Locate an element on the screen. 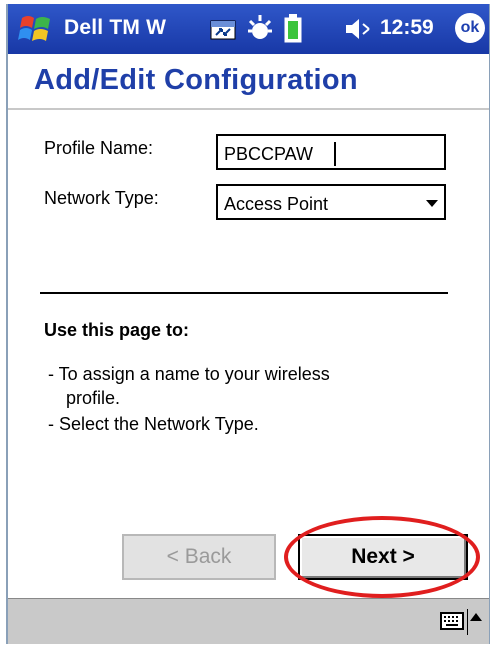  header-divider is located at coordinates (248, 109).